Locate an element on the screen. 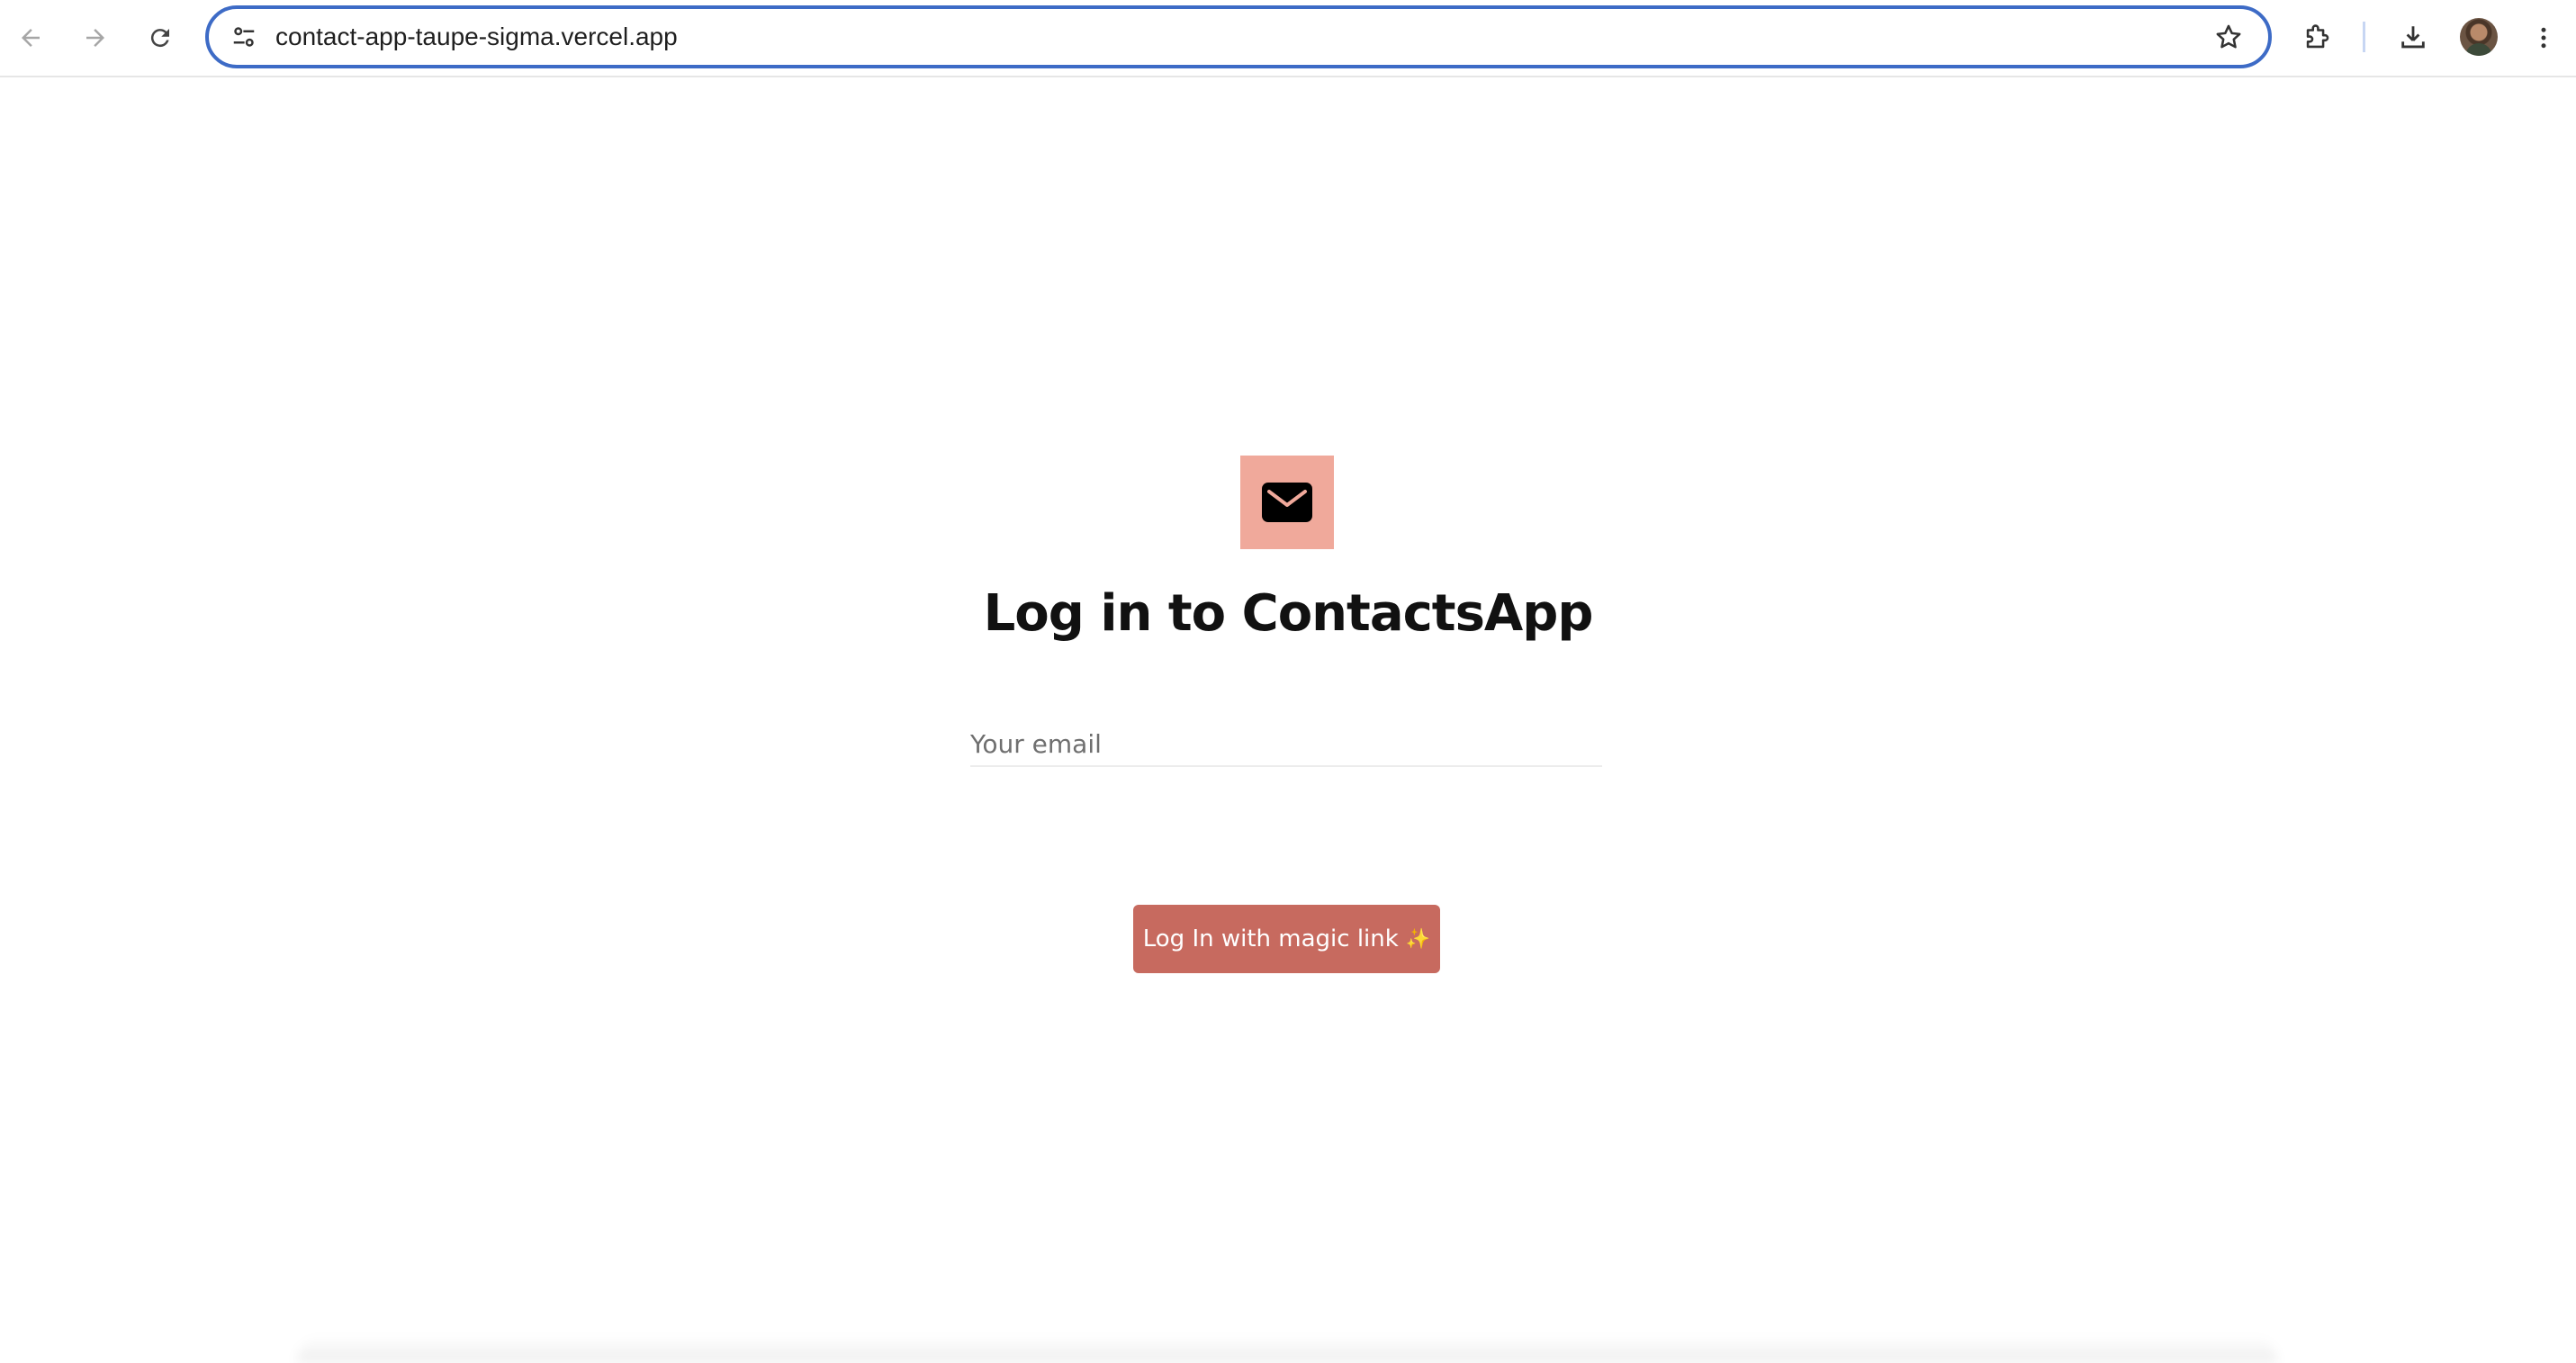 This screenshot has width=2576, height=1363. site-info-button is located at coordinates (244, 37).